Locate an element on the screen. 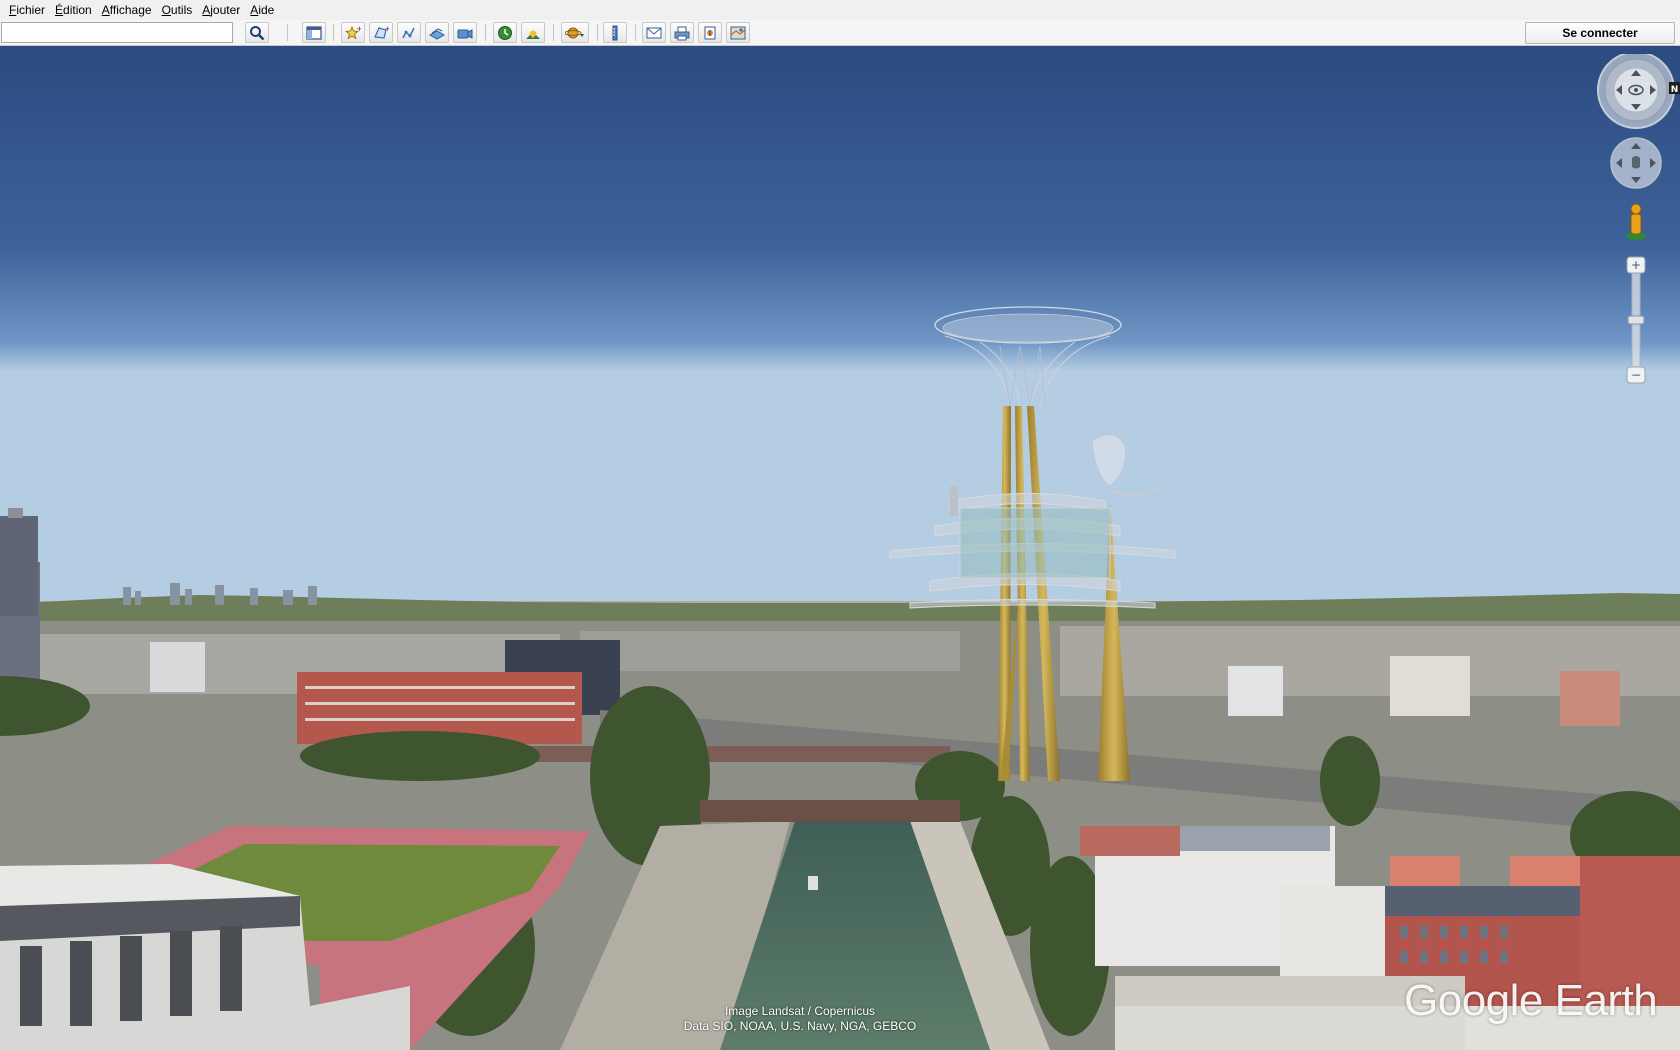  menu-ajouter: Ajouter is located at coordinates (221, 10).